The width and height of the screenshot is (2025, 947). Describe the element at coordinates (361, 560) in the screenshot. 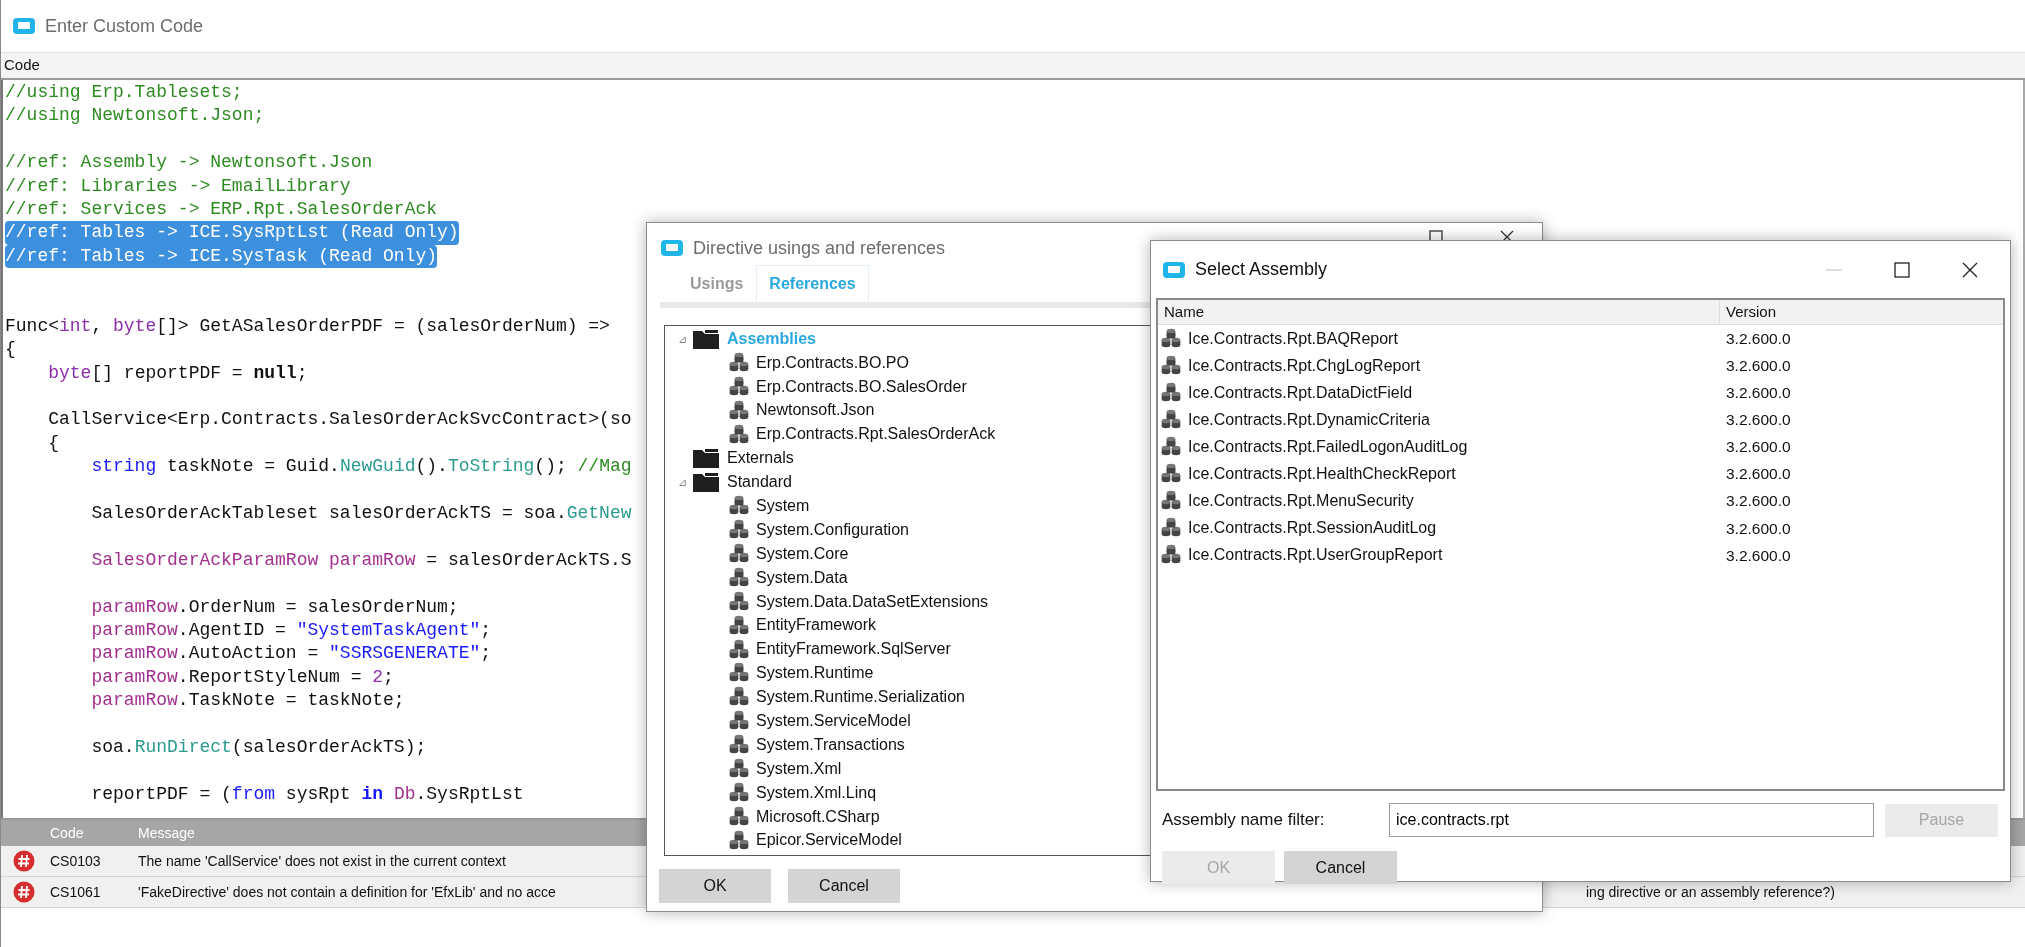

I see `code-line: SalesOrderAckParamRow paramRow = salesOrderAckTS.S` at that location.